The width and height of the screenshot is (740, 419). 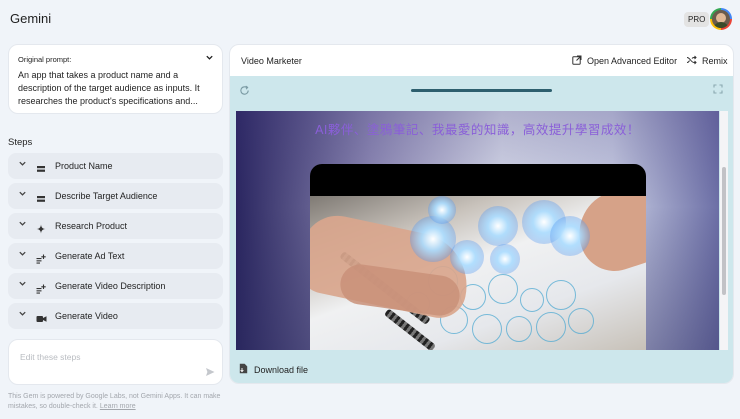 I want to click on step-generate-video-description: Generate Video Description, so click(x=115, y=286).